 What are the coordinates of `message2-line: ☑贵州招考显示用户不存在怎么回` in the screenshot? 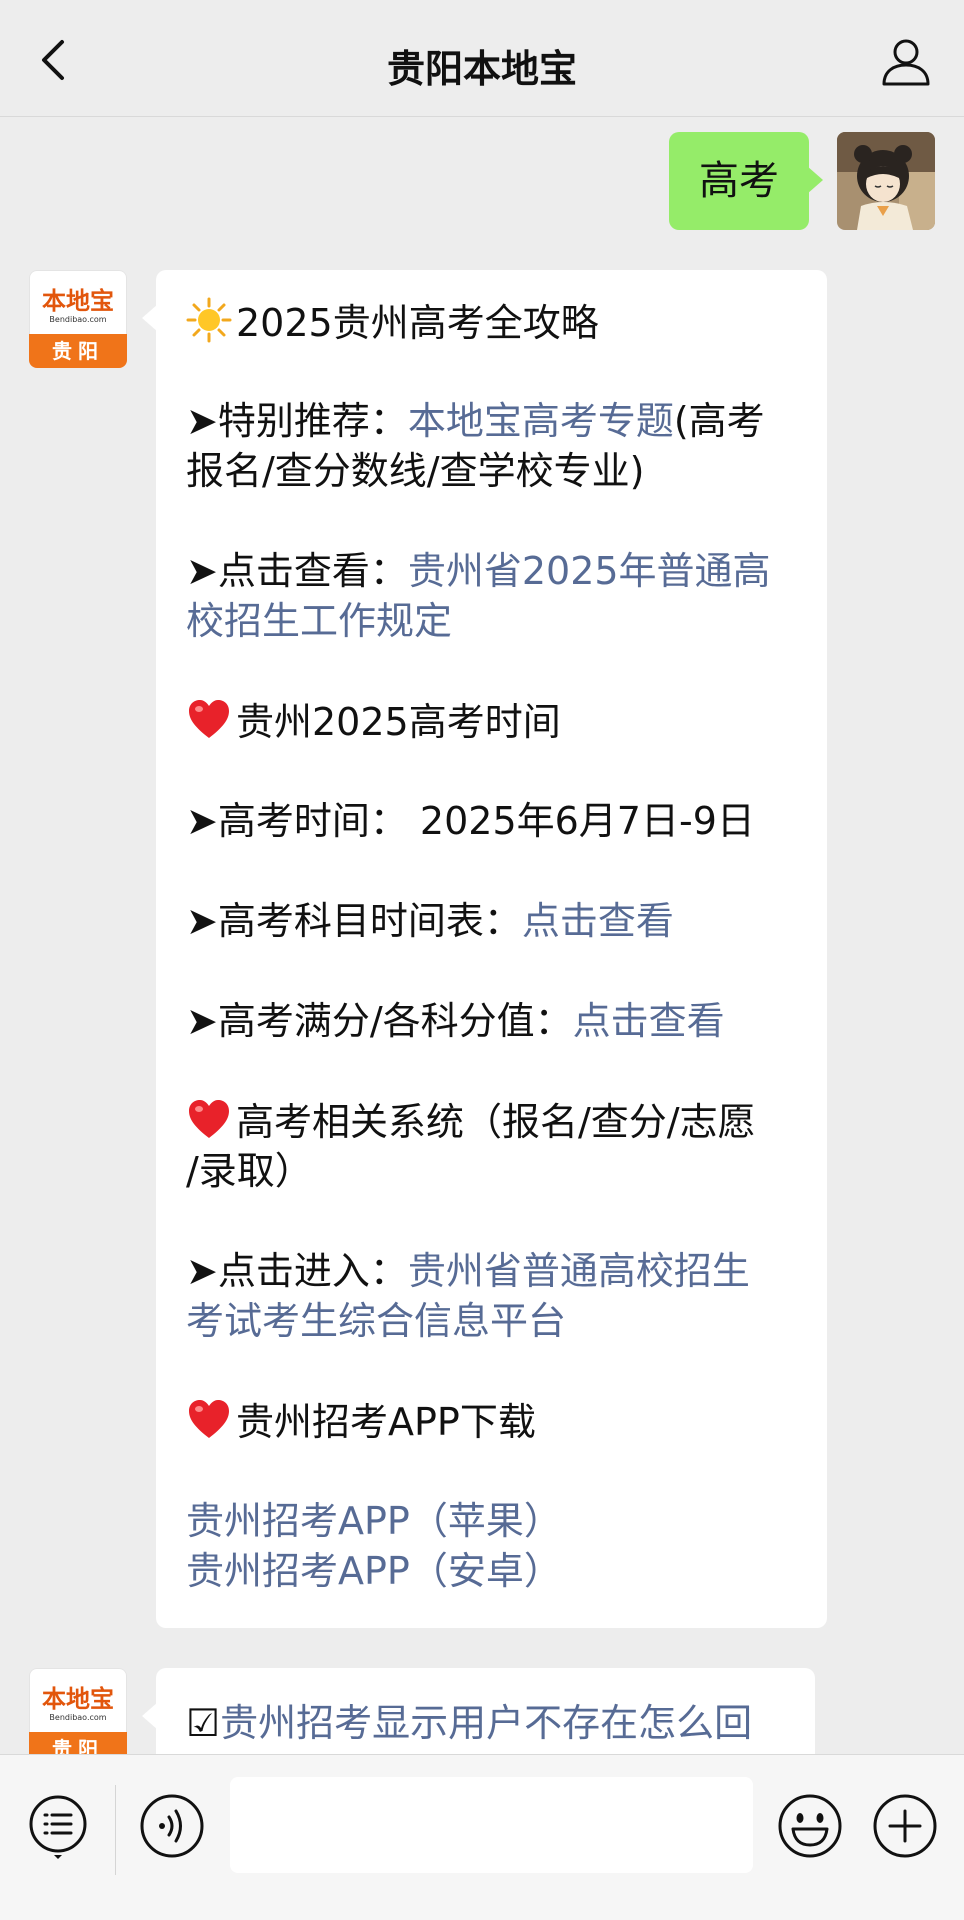 It's located at (469, 1723).